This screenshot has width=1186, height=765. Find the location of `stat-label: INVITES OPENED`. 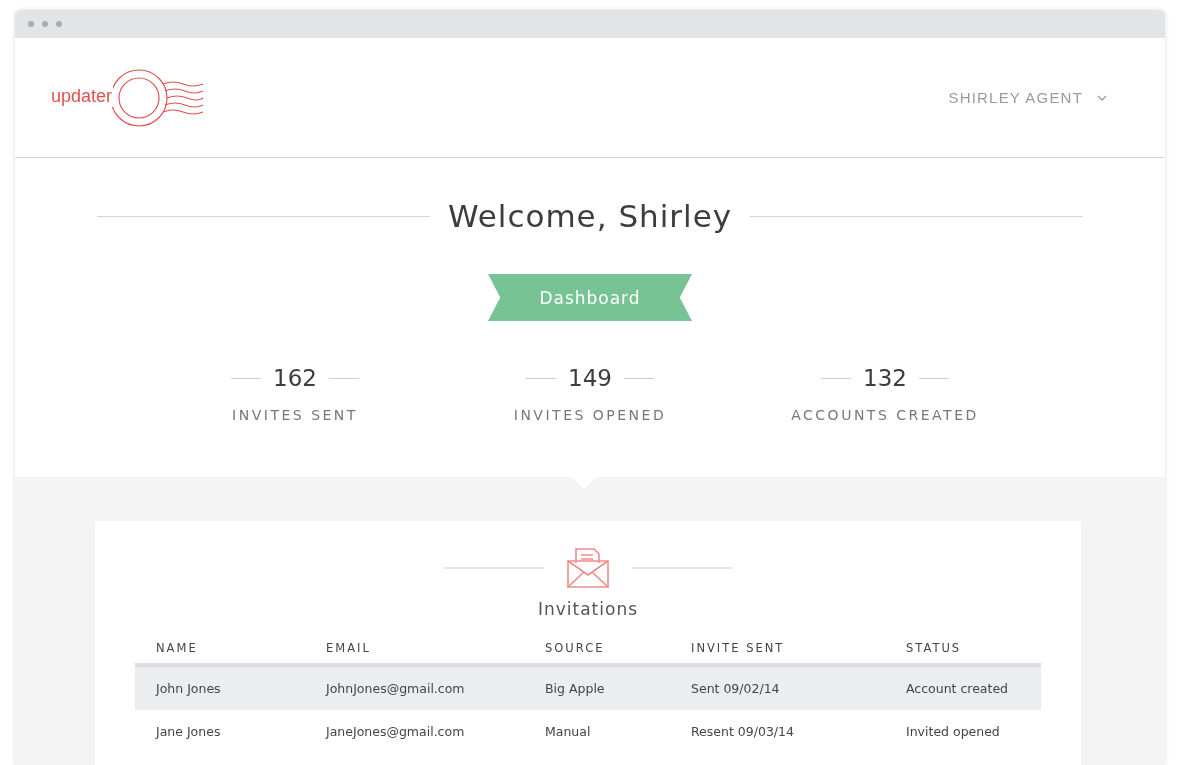

stat-label: INVITES OPENED is located at coordinates (590, 415).